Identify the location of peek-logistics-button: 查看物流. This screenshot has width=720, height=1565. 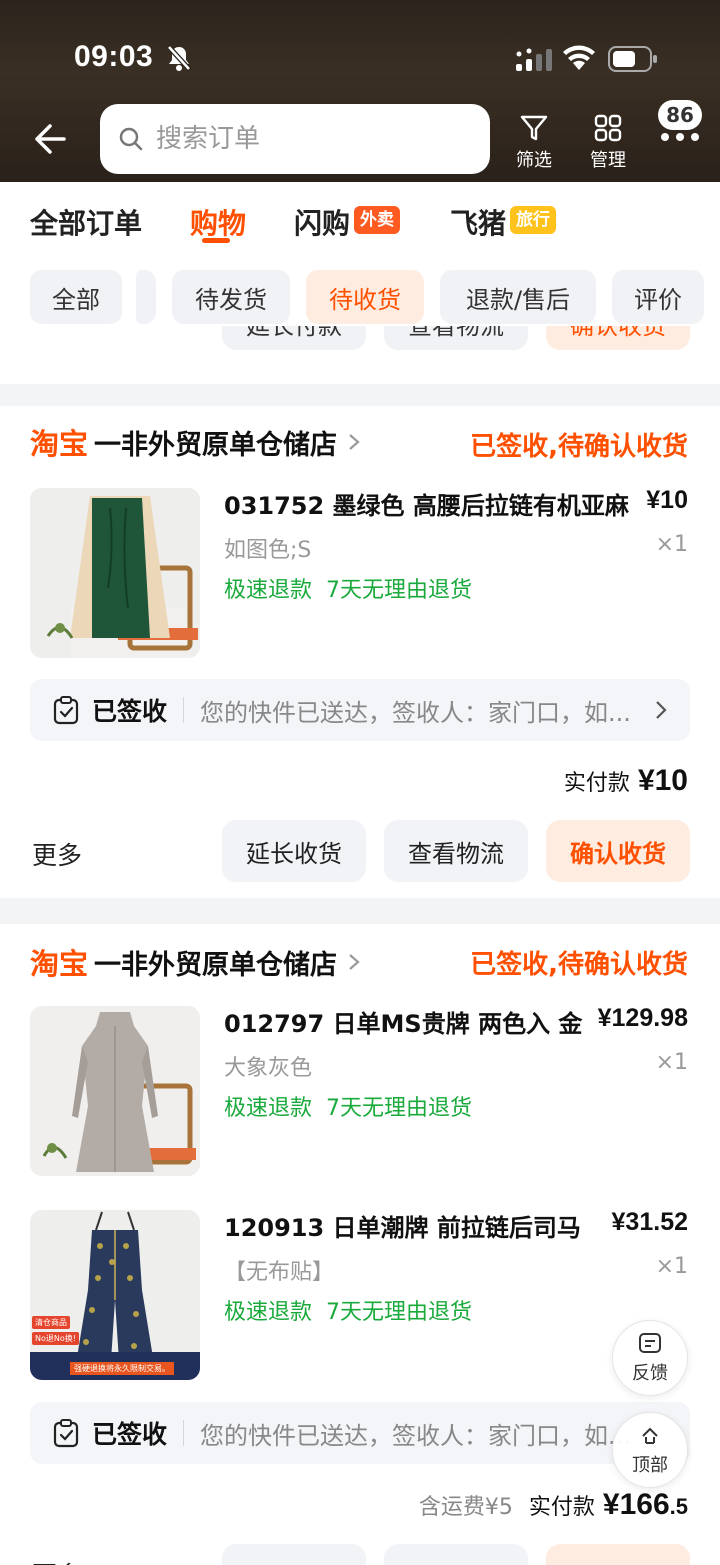
(456, 338).